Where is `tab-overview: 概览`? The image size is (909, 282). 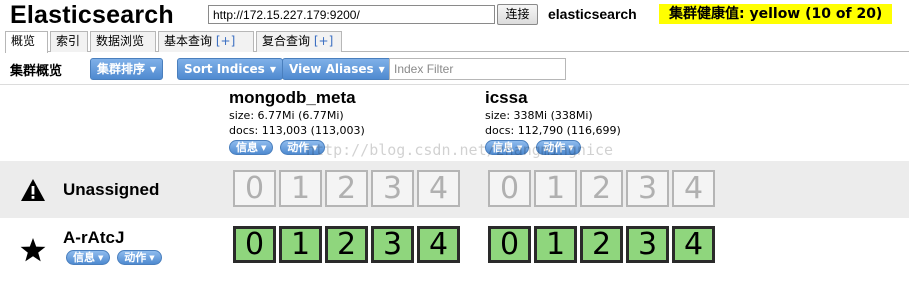 tab-overview: 概览 is located at coordinates (26, 42).